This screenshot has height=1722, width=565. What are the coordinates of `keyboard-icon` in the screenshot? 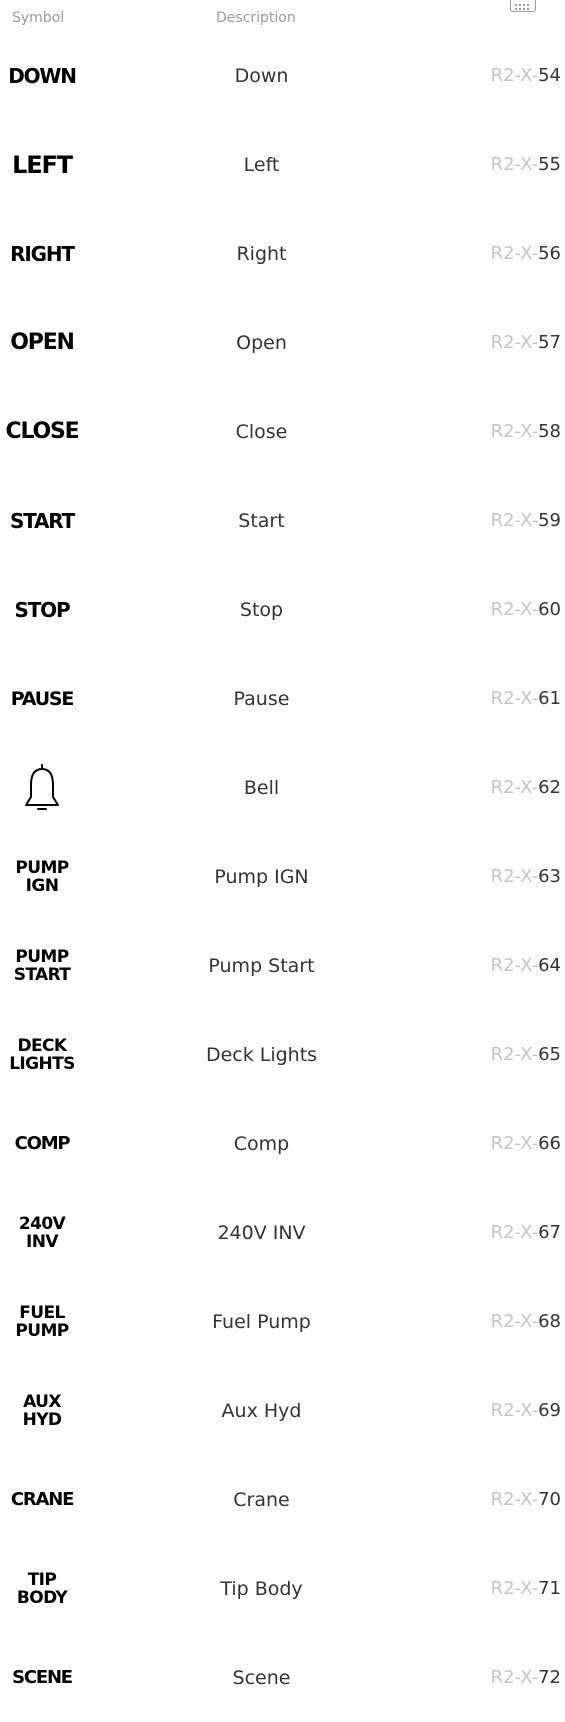 It's located at (523, 6).